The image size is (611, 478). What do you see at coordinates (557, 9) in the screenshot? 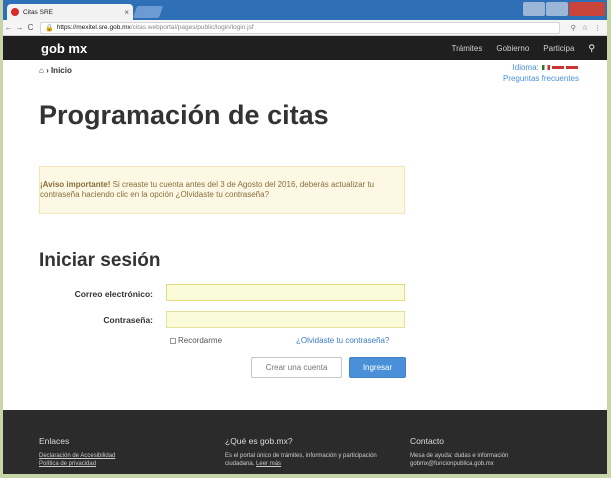
I see `maximize-button` at bounding box center [557, 9].